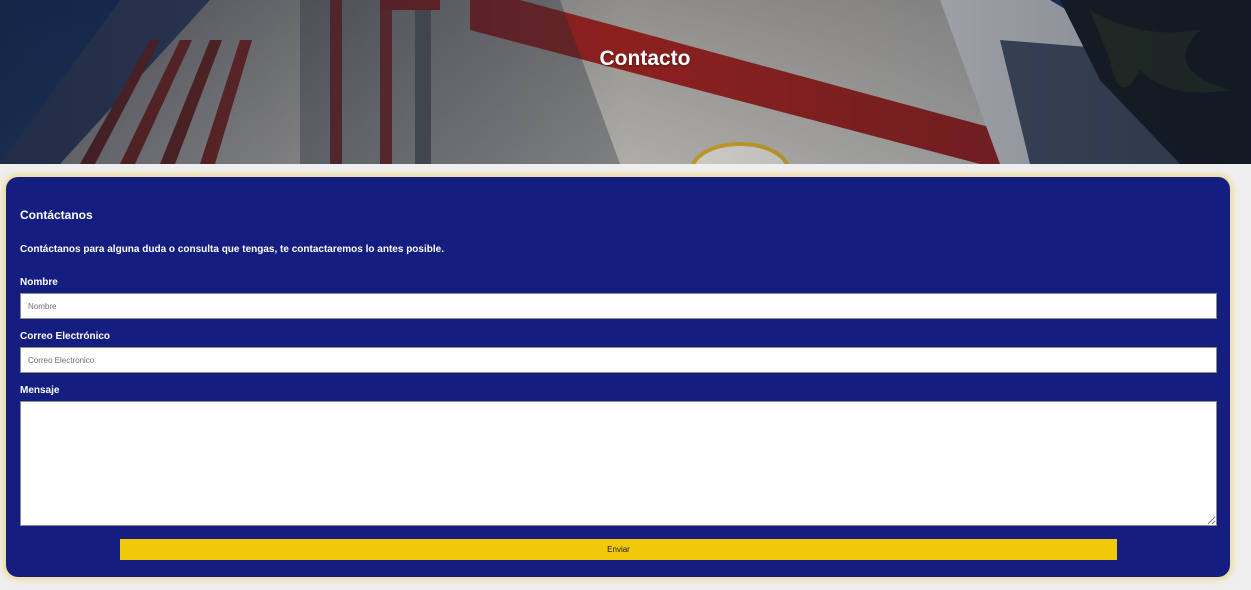  Describe the element at coordinates (645, 58) in the screenshot. I see `page-title: Contacto` at that location.